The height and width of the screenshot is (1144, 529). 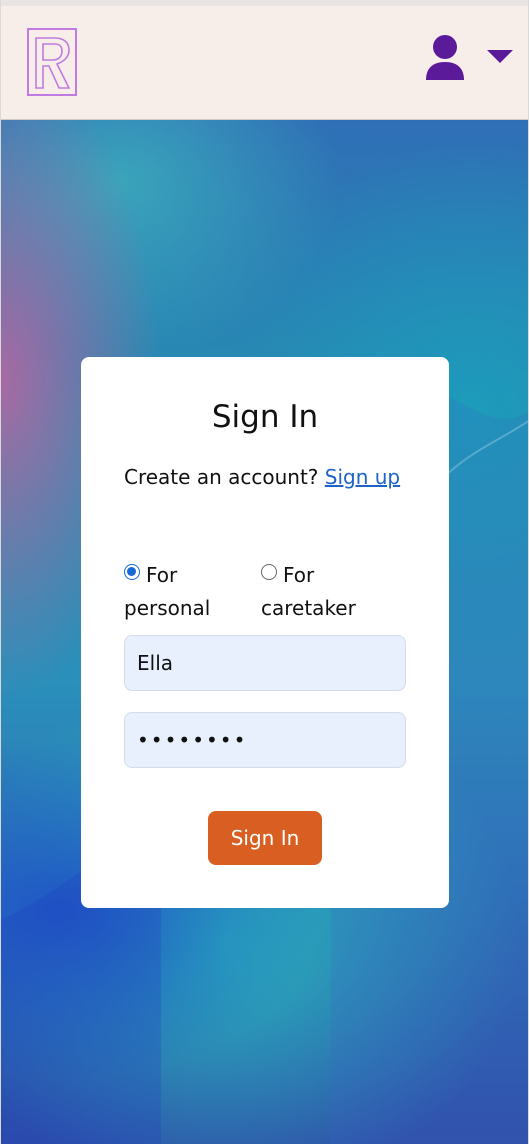 What do you see at coordinates (265, 740) in the screenshot?
I see `password-input: ••••••••` at bounding box center [265, 740].